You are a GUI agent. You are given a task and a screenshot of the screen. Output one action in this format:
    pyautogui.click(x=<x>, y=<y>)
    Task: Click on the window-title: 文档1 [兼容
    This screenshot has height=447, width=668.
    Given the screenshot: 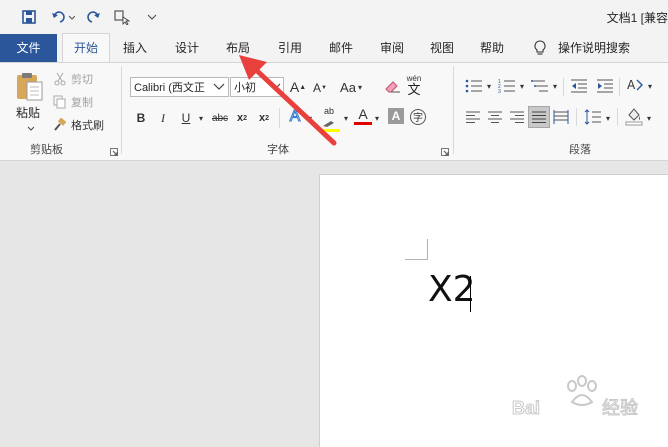 What is the action you would take?
    pyautogui.click(x=637, y=18)
    